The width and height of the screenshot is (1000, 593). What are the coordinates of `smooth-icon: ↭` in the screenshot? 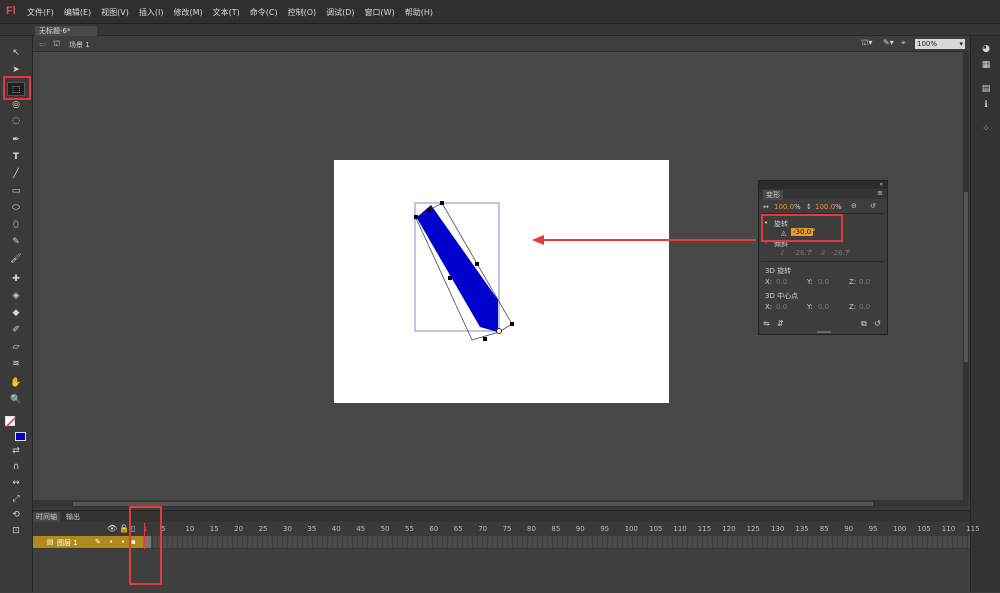 It's located at (16, 483).